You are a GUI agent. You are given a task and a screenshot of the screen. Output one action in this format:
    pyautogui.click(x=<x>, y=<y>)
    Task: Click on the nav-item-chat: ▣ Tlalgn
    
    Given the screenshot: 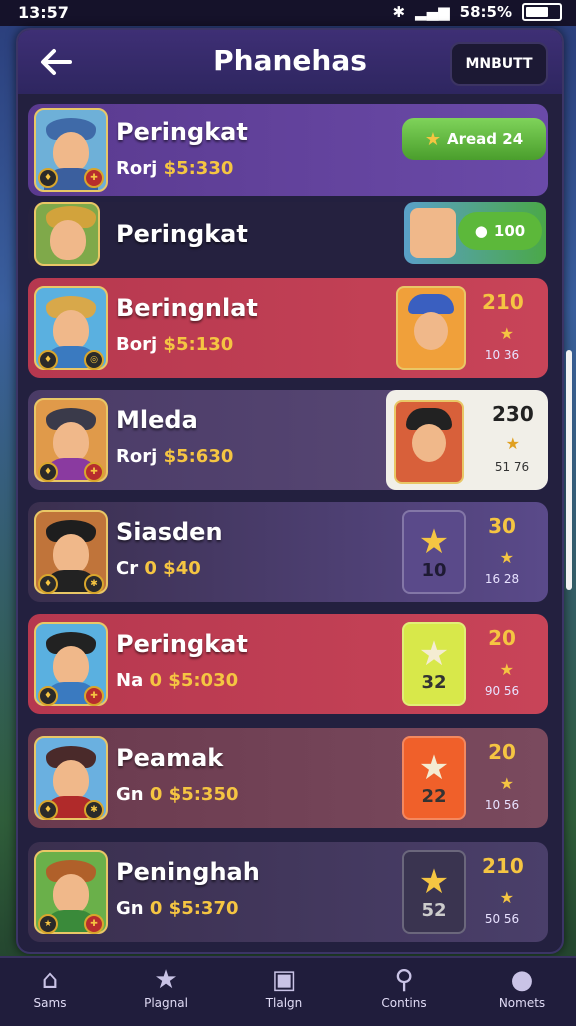 What is the action you would take?
    pyautogui.click(x=284, y=987)
    